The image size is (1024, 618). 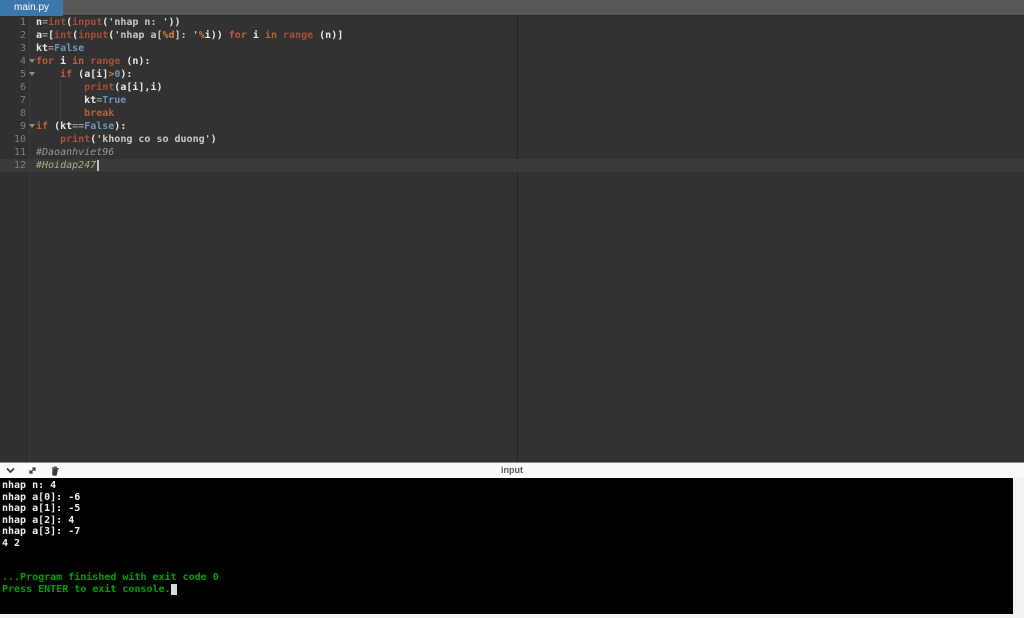 What do you see at coordinates (22, 113) in the screenshot?
I see `line-number: 8` at bounding box center [22, 113].